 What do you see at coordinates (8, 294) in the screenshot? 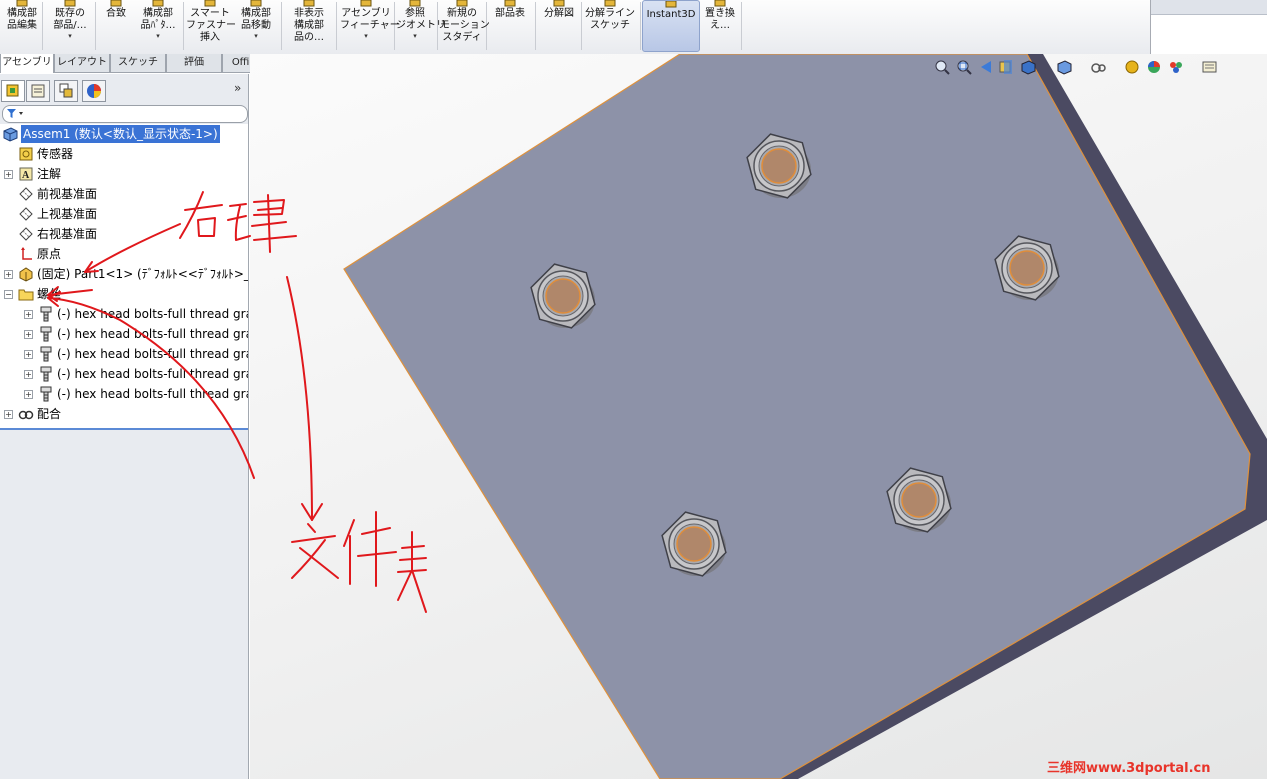
I see `collapse-minus-icon: −` at bounding box center [8, 294].